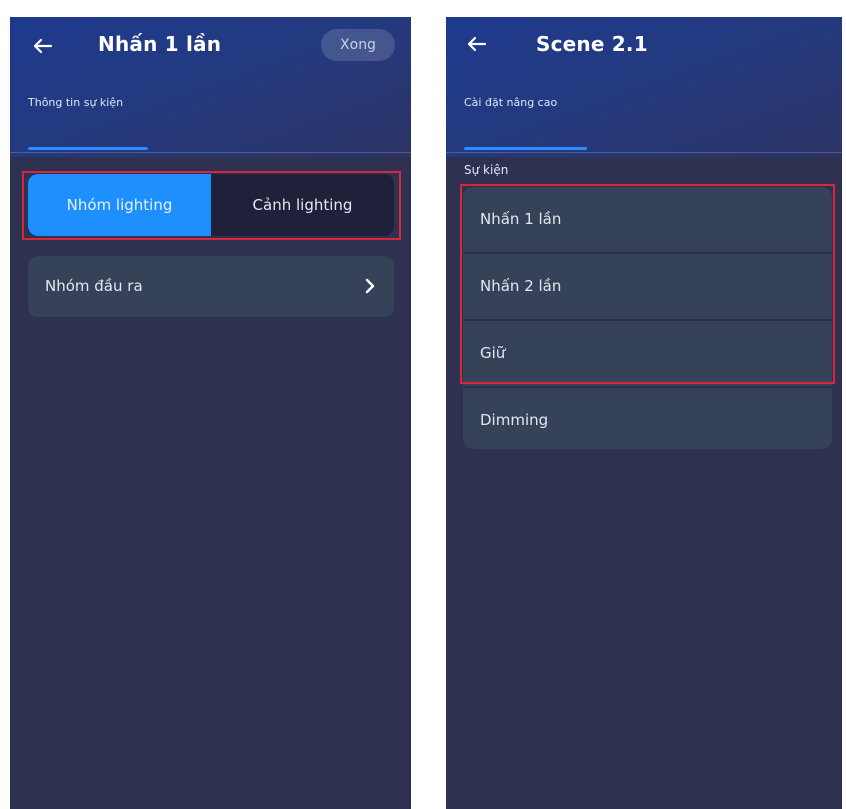  What do you see at coordinates (75, 102) in the screenshot?
I see `tab-event-info: Thông tin sự kiện` at bounding box center [75, 102].